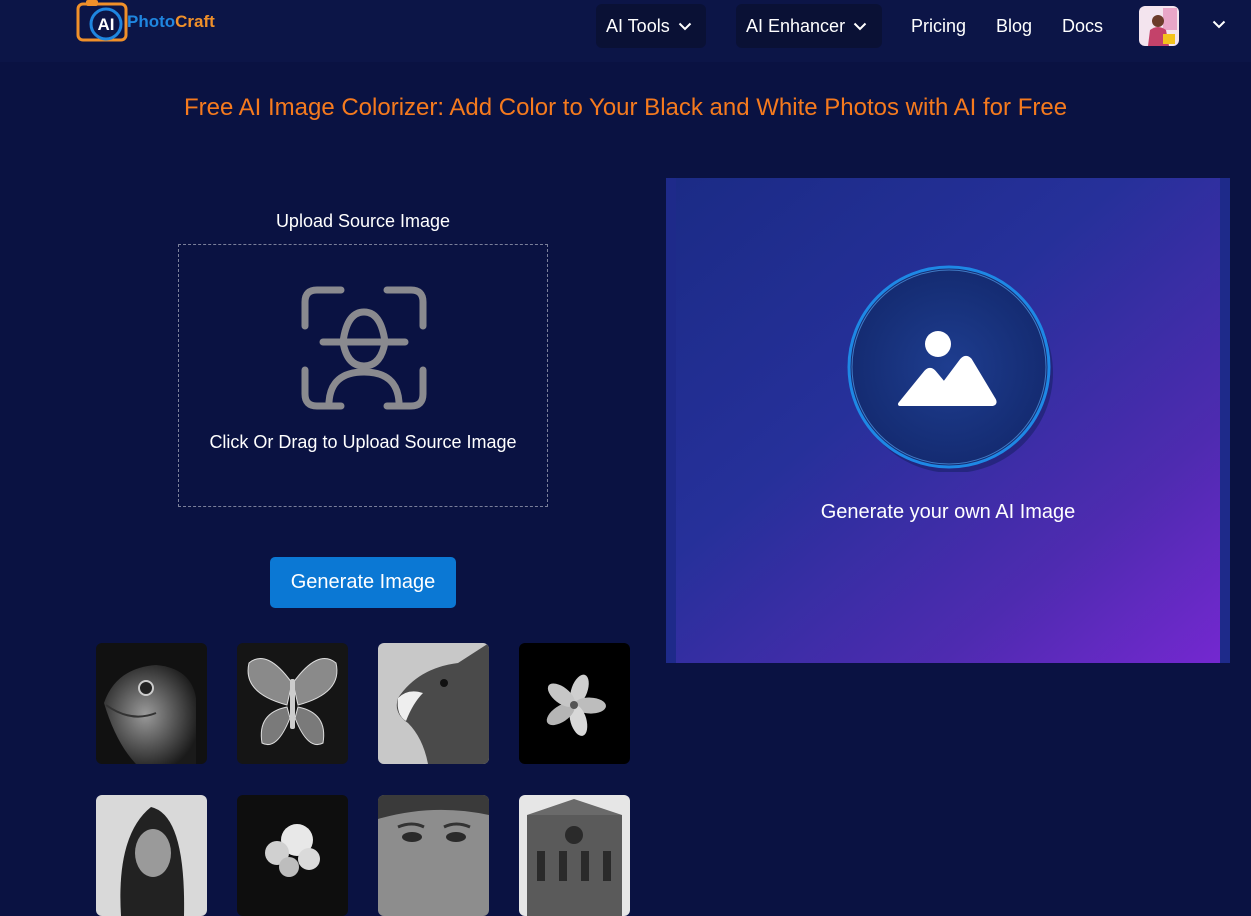 Image resolution: width=1251 pixels, height=916 pixels. What do you see at coordinates (195, 21) in the screenshot?
I see `logo-name-part2: Craft` at bounding box center [195, 21].